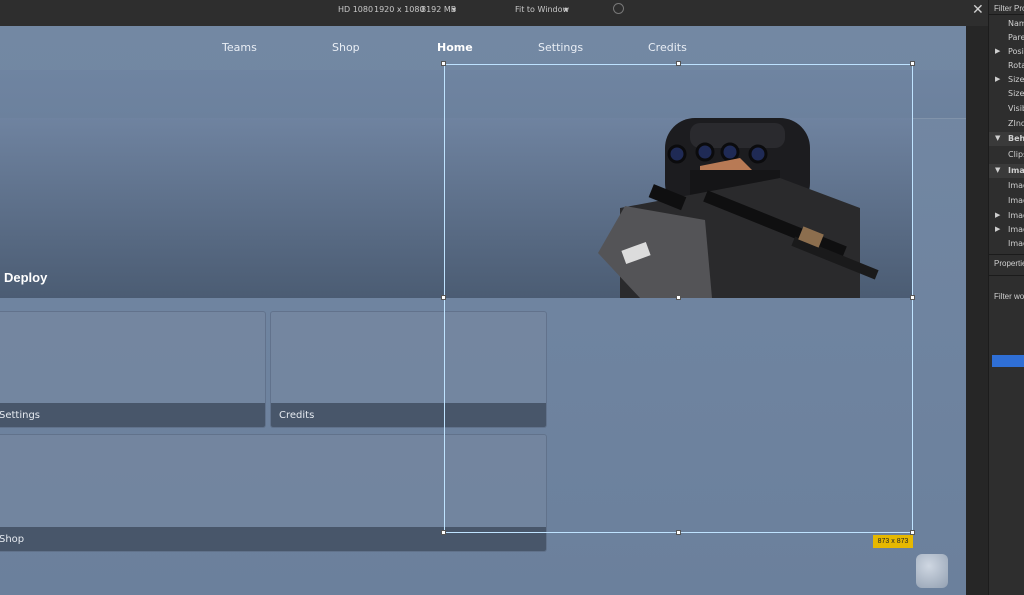  I want to click on property-row: Visib, so click(1006, 109).